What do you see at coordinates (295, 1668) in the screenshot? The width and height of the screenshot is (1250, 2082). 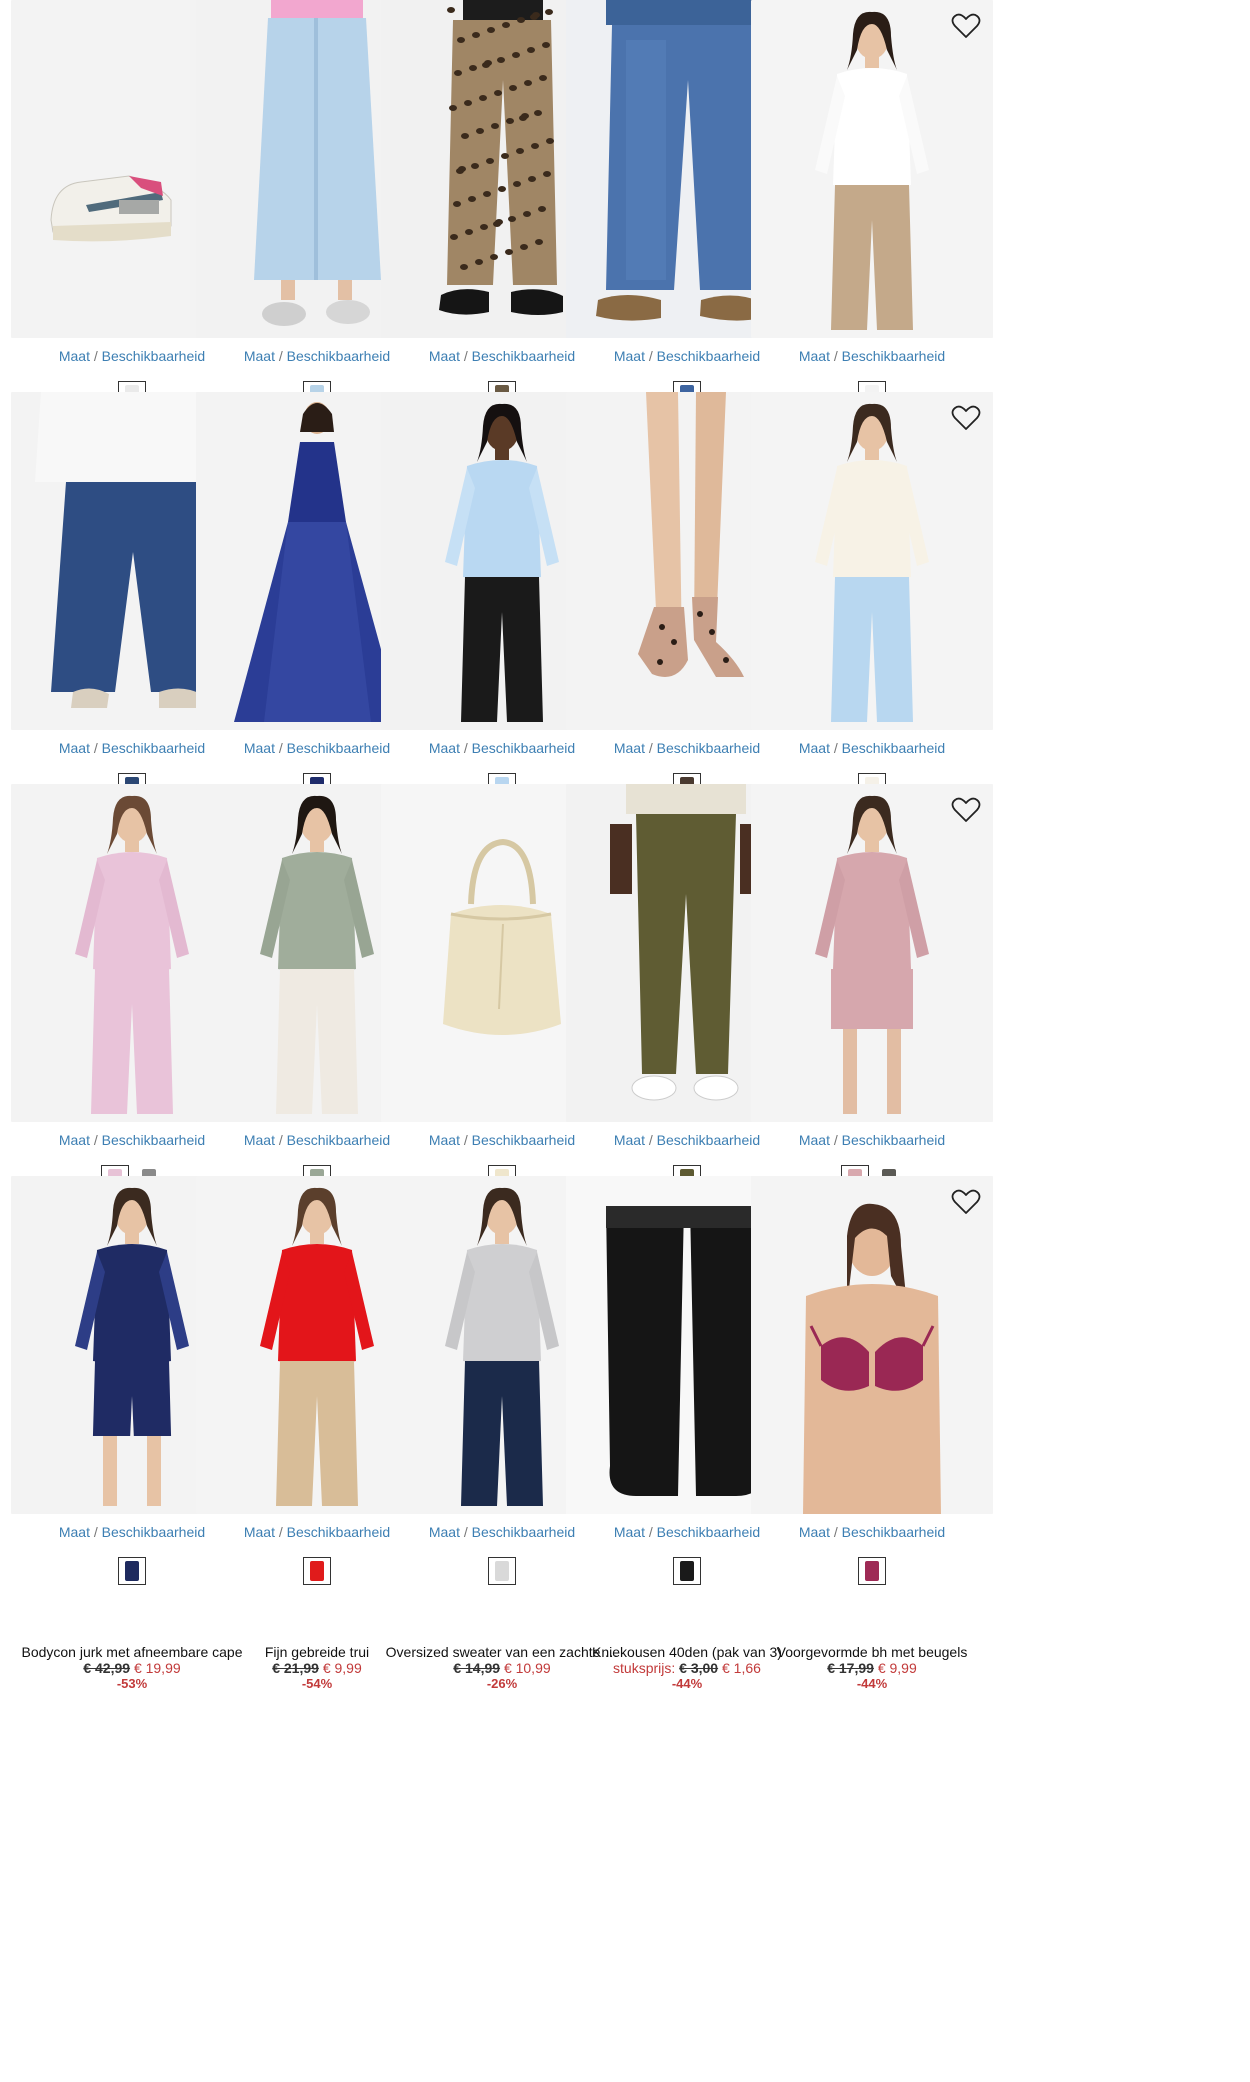 I see `old-price: € 21,99` at bounding box center [295, 1668].